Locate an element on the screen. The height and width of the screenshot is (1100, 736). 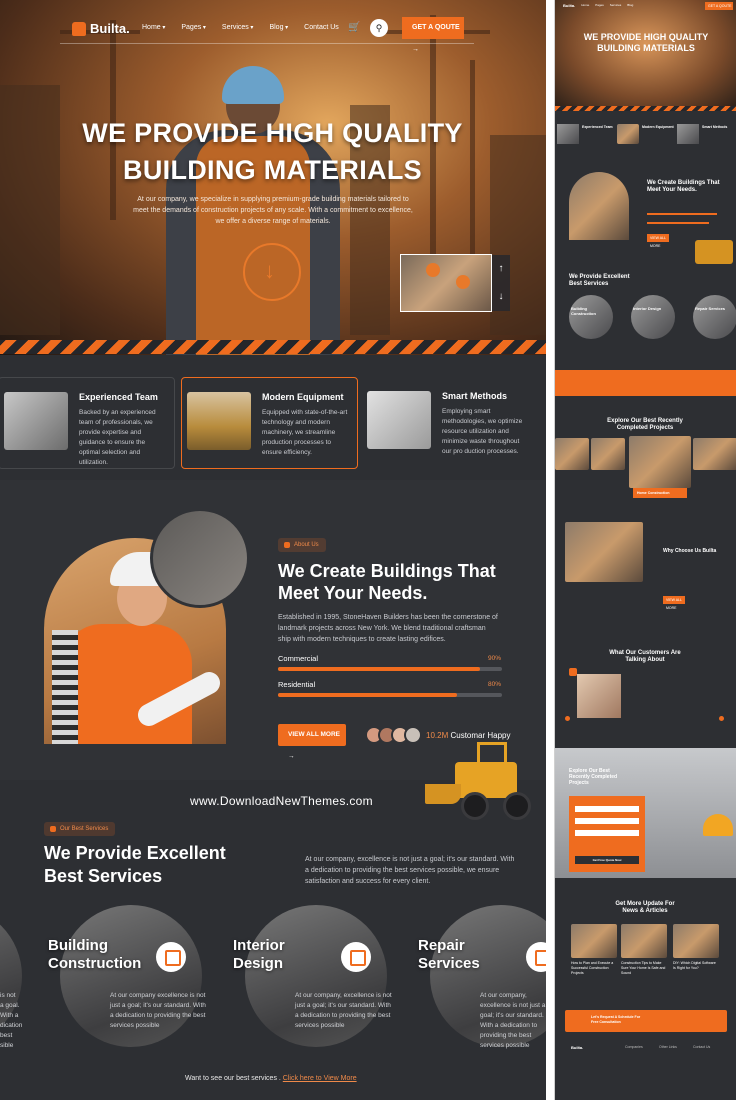
service-title-line2: Construction is located at coordinates (95, 963).